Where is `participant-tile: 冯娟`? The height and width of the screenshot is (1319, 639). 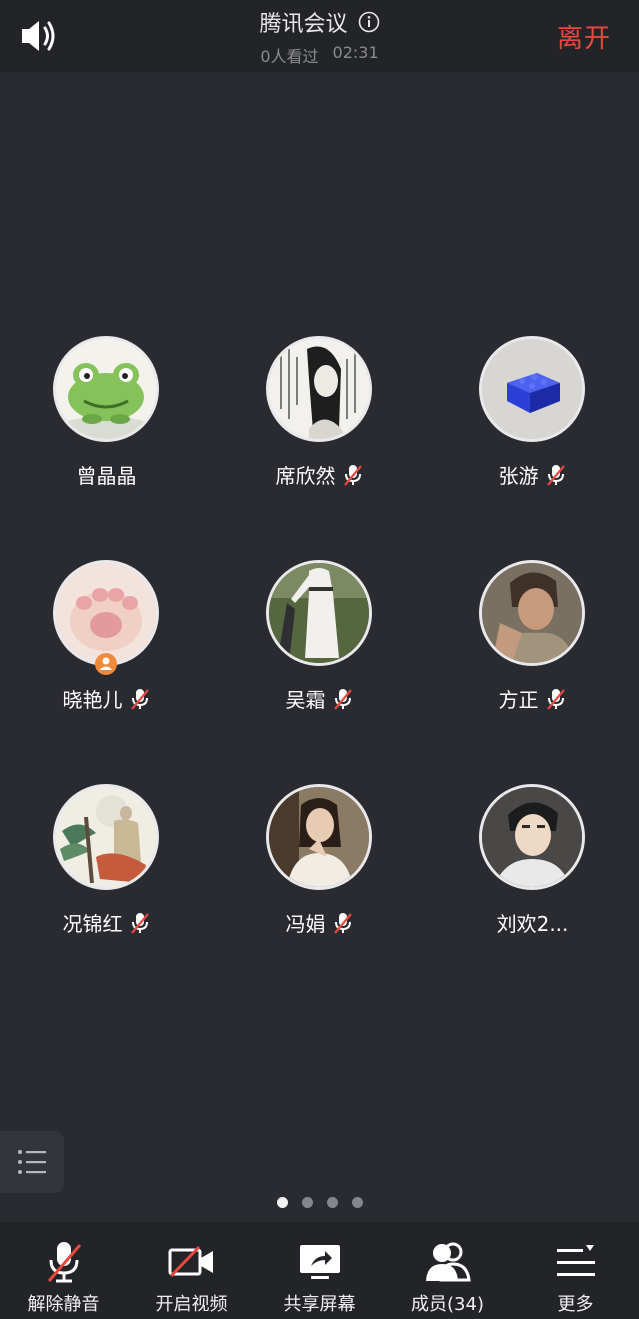 participant-tile: 冯娟 is located at coordinates (319, 884).